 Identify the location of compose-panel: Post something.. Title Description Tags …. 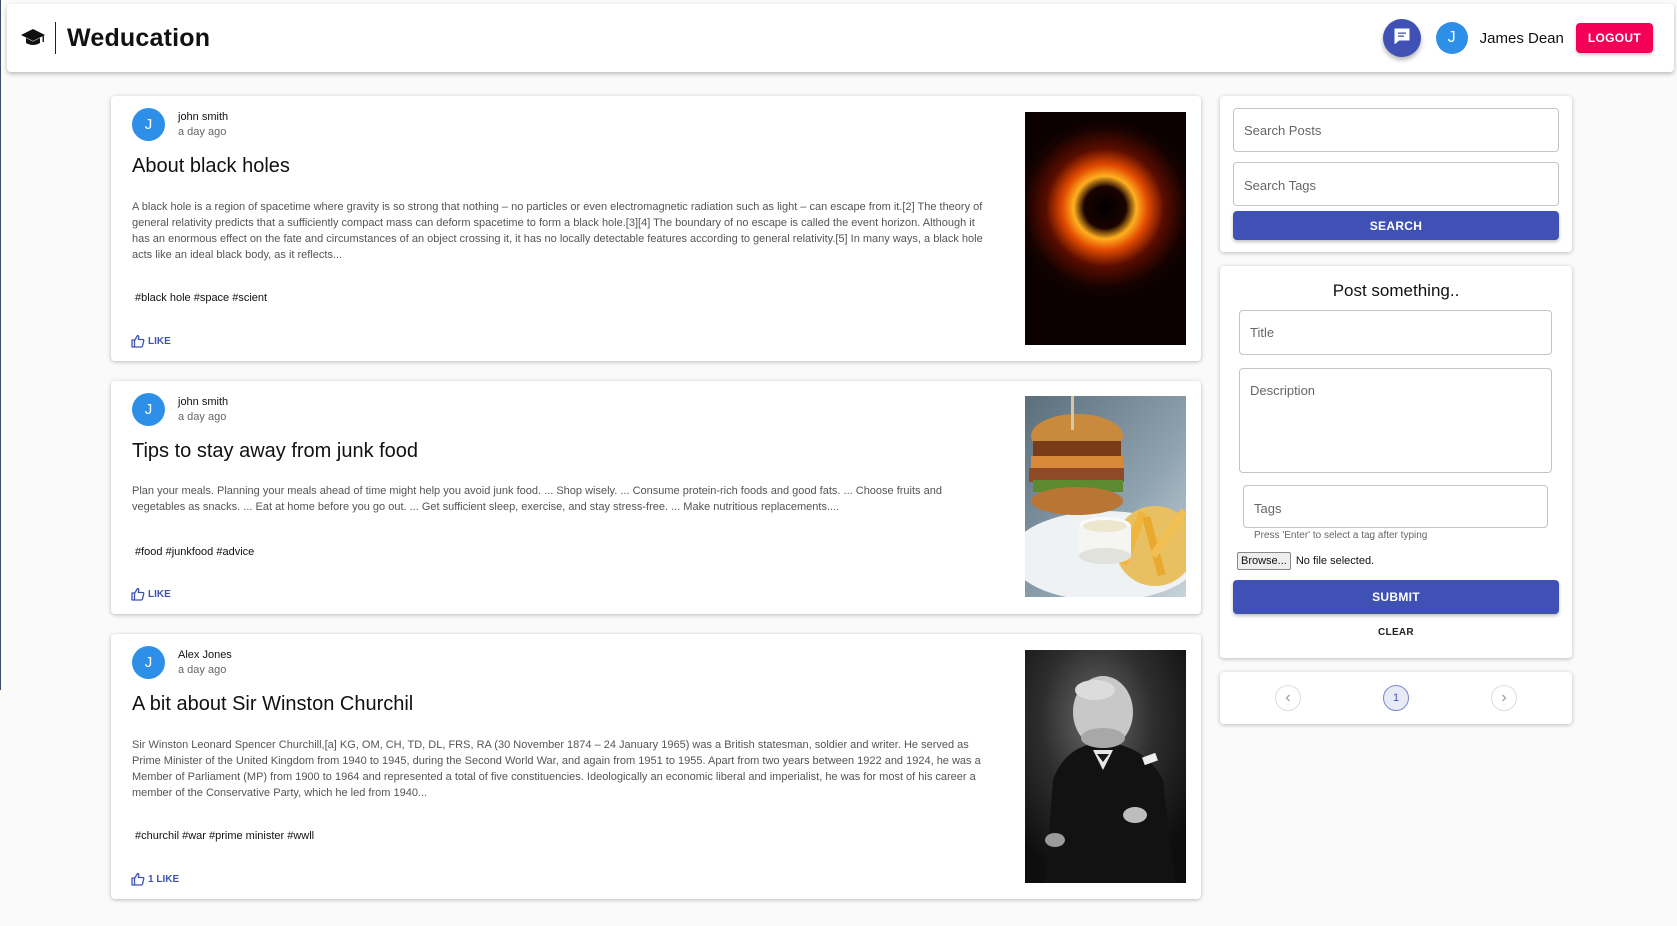
(1396, 462).